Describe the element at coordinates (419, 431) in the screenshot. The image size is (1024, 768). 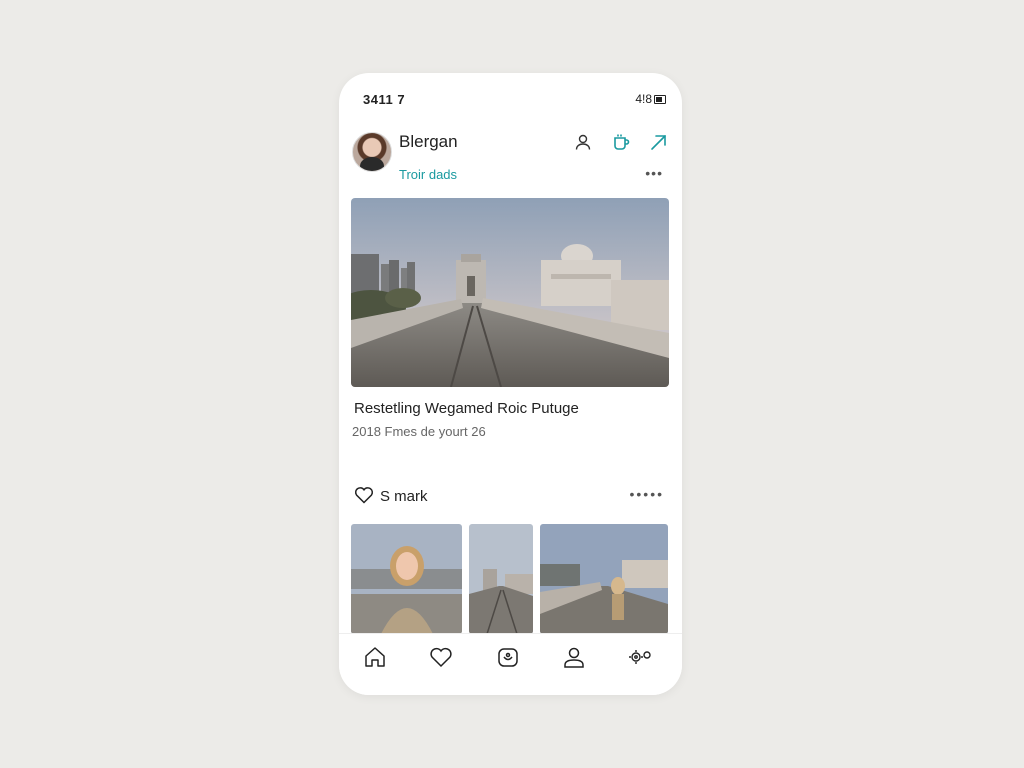
I see `post-meta: 2018 Fmes de yourt 26` at that location.